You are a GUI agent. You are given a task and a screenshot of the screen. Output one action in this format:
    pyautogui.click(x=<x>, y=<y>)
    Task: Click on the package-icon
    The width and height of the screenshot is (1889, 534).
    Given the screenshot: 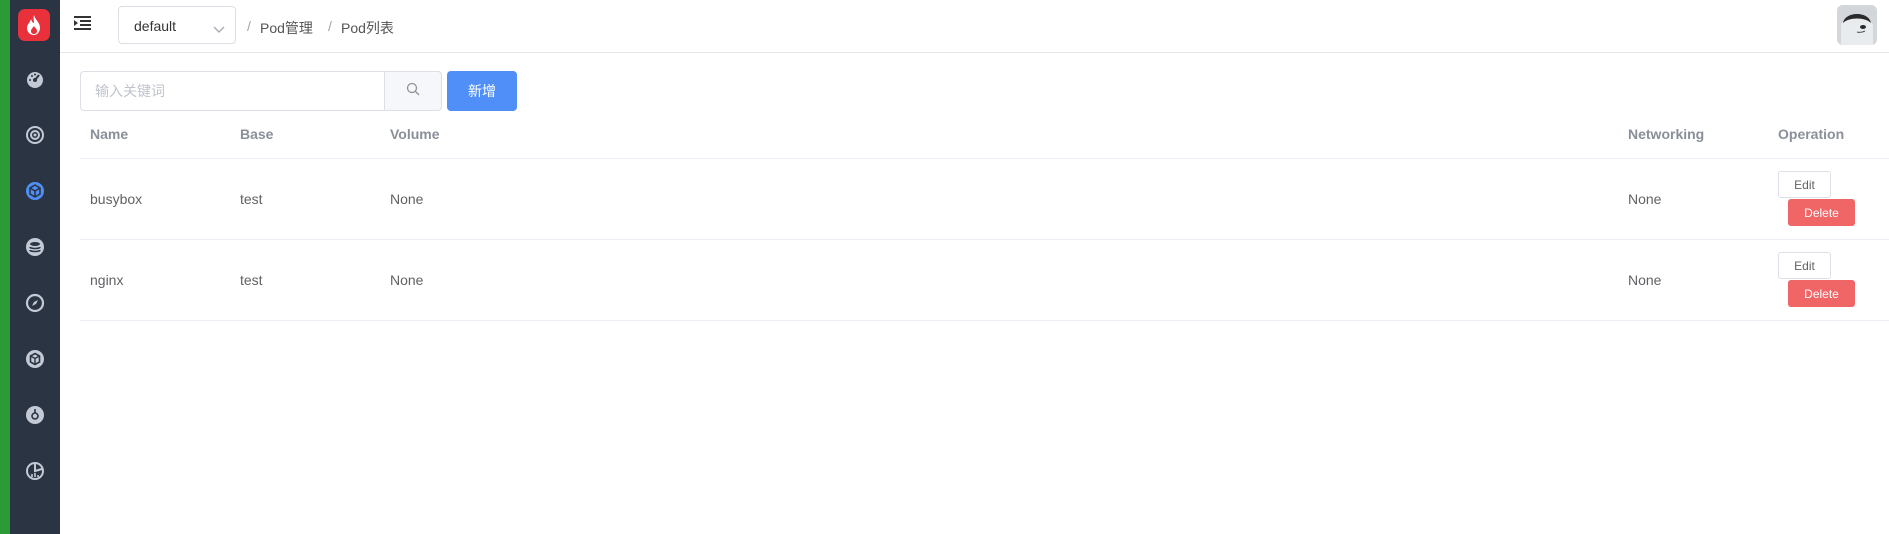 What is the action you would take?
    pyautogui.click(x=35, y=359)
    